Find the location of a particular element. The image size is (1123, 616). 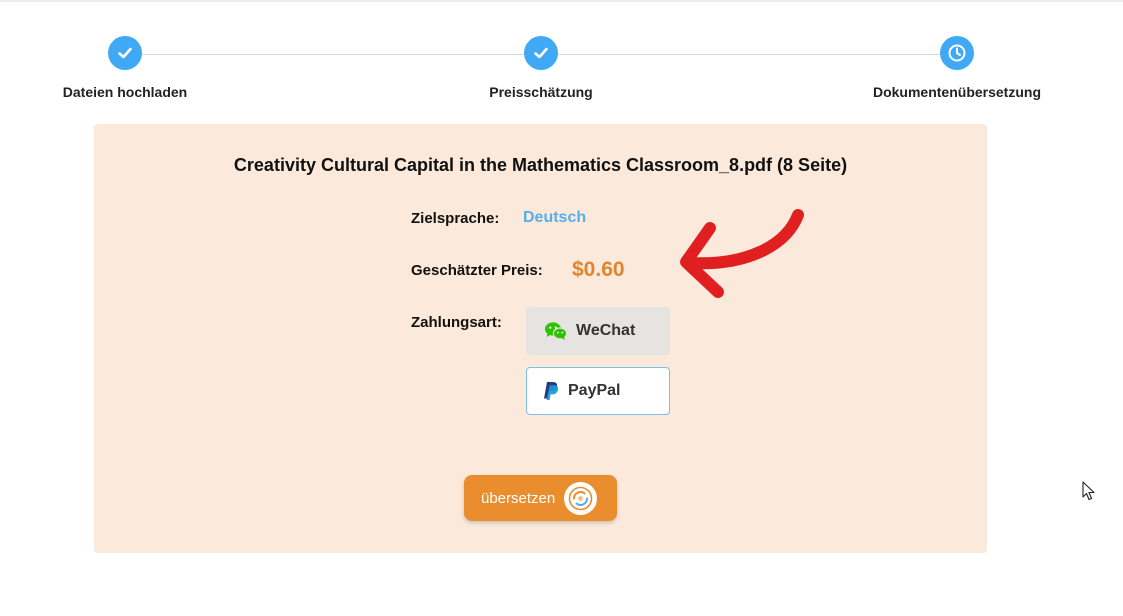

step-price-estimate: Preisschätzung is located at coordinates (541, 68).